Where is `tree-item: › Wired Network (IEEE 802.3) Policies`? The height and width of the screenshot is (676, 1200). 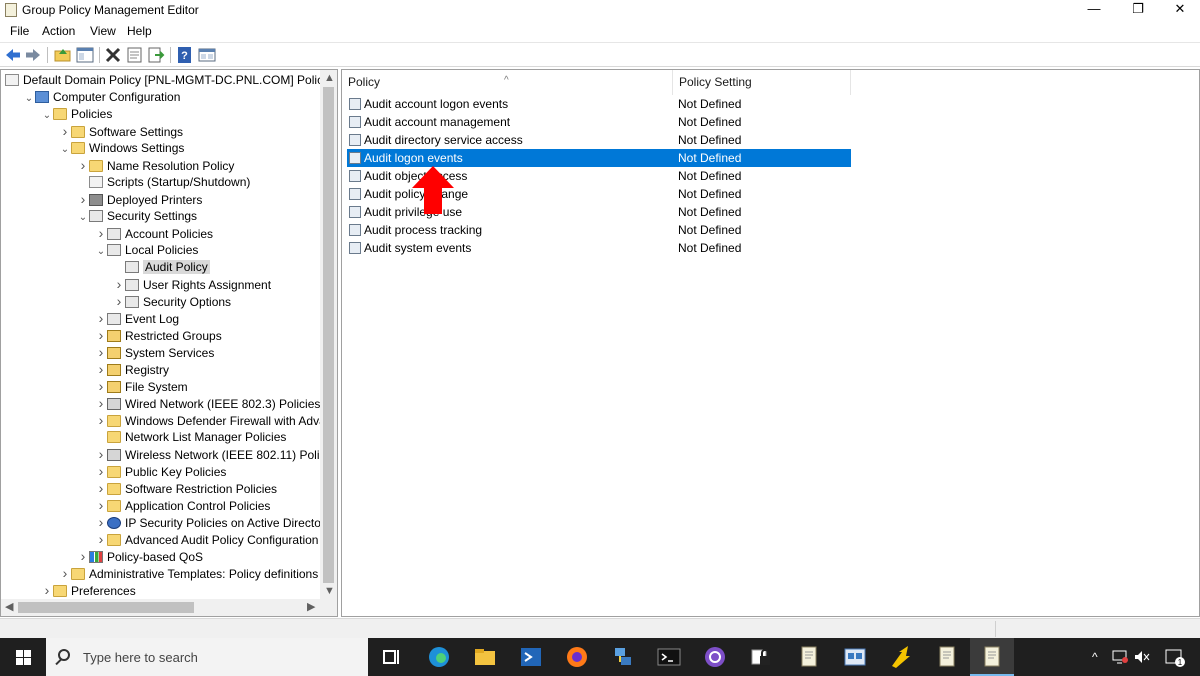 tree-item: › Wired Network (IEEE 802.3) Policies is located at coordinates (208, 403).